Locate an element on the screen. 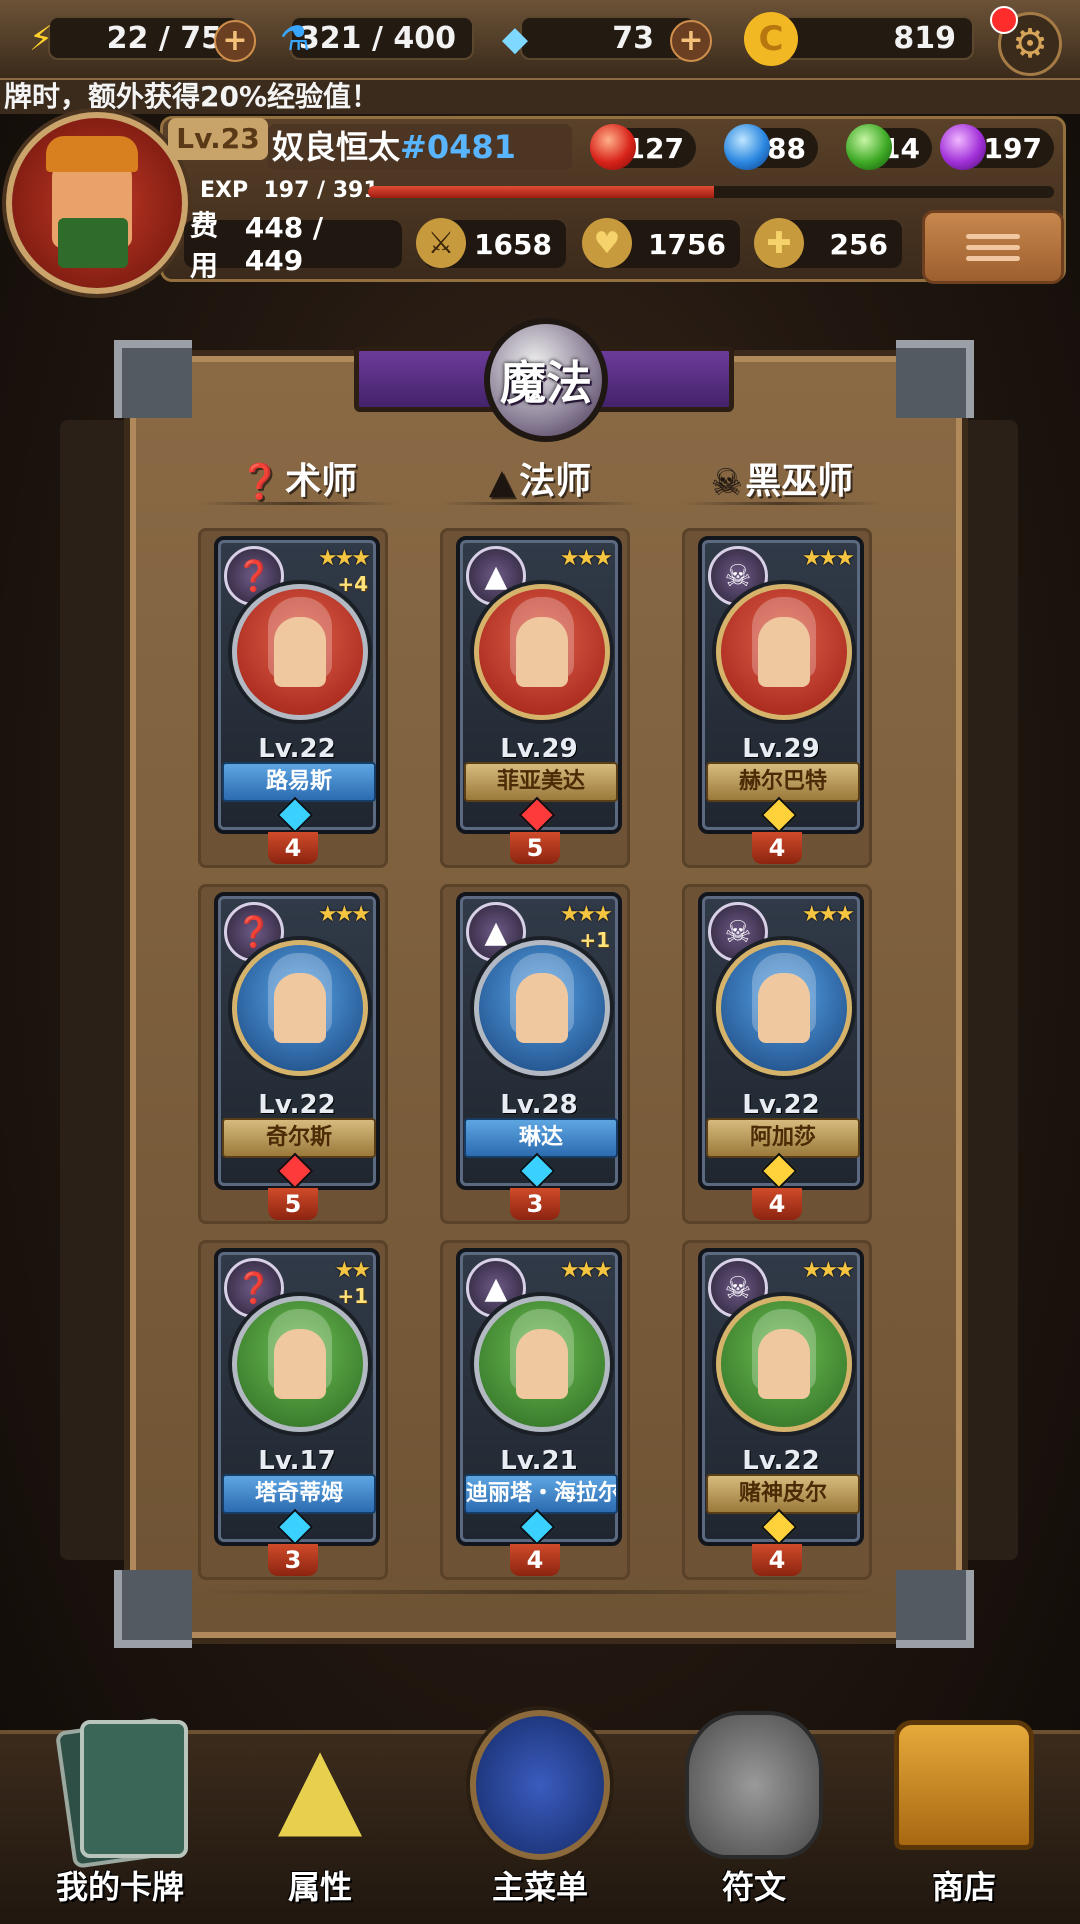 The image size is (1080, 1924). card-name: 路易斯 is located at coordinates (299, 782).